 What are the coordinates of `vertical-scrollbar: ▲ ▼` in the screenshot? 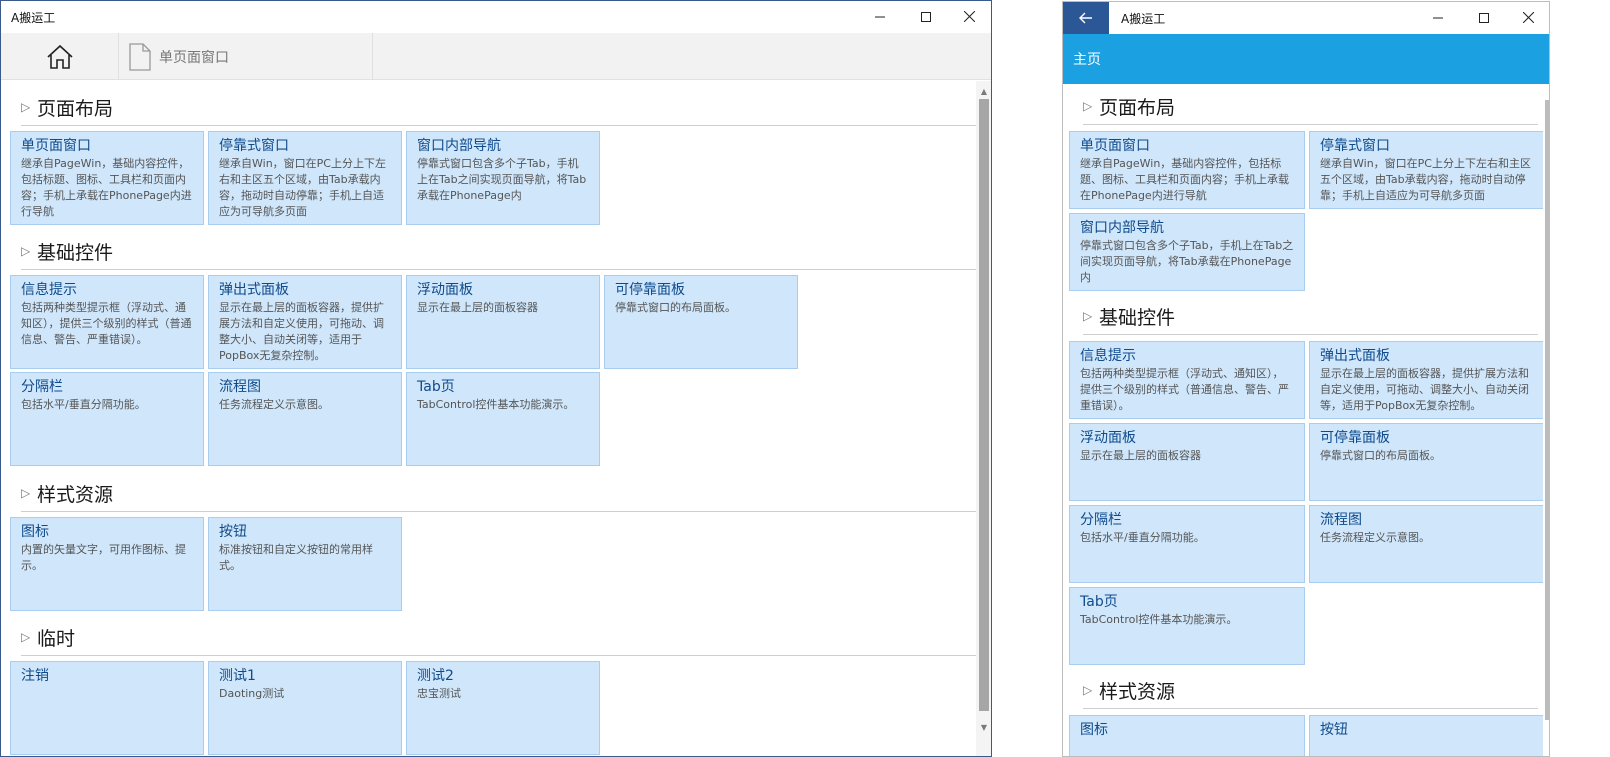 It's located at (983, 418).